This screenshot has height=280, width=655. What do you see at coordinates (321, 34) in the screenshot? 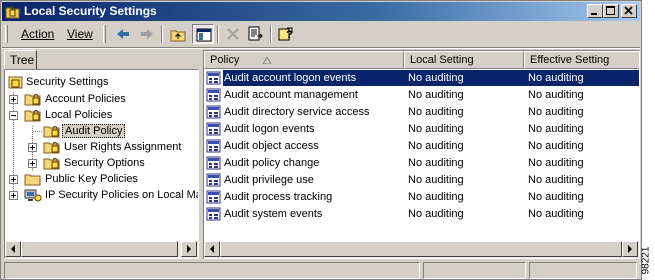
I see `menu-toolbar: Action View ?` at bounding box center [321, 34].